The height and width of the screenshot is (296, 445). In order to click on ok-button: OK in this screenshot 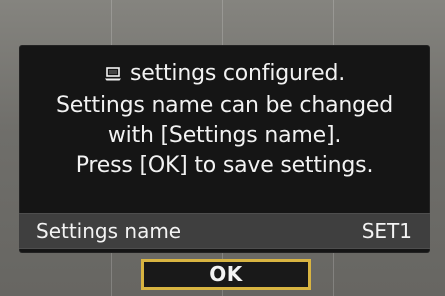, I will do `click(226, 274)`.